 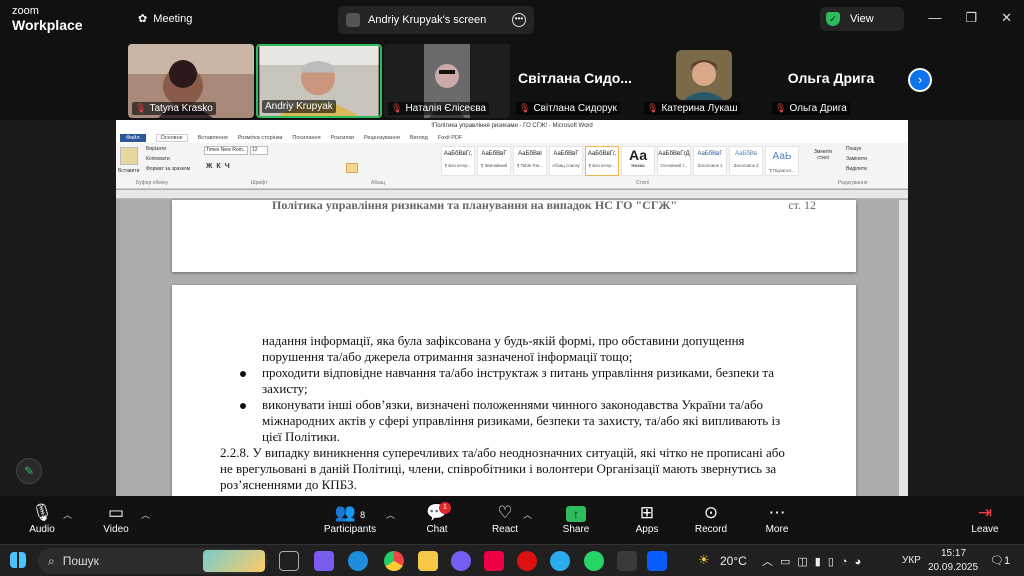 I want to click on clock-time: 15:17, so click(x=953, y=553).